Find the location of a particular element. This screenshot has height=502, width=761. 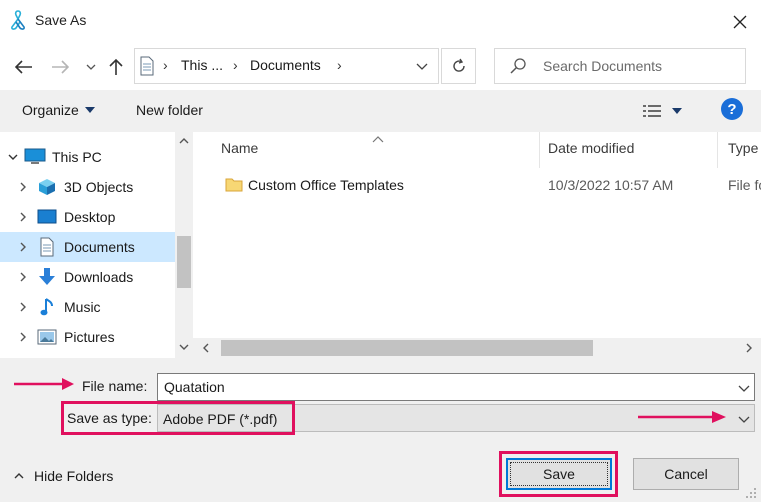

help-icon: ? is located at coordinates (732, 109).